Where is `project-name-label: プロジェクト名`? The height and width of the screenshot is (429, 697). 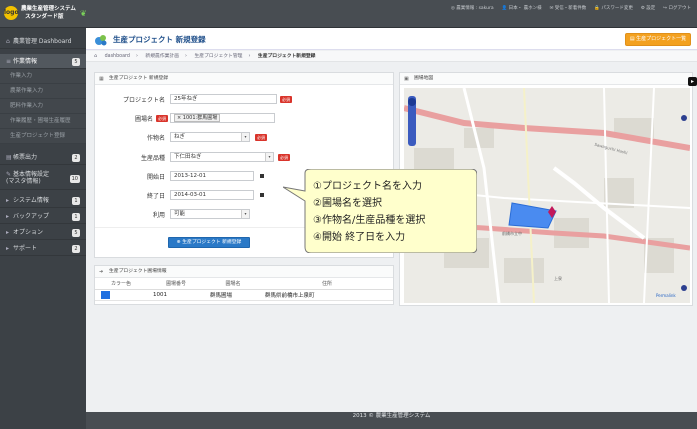
project-name-label: プロジェクト名 is located at coordinates (143, 100).